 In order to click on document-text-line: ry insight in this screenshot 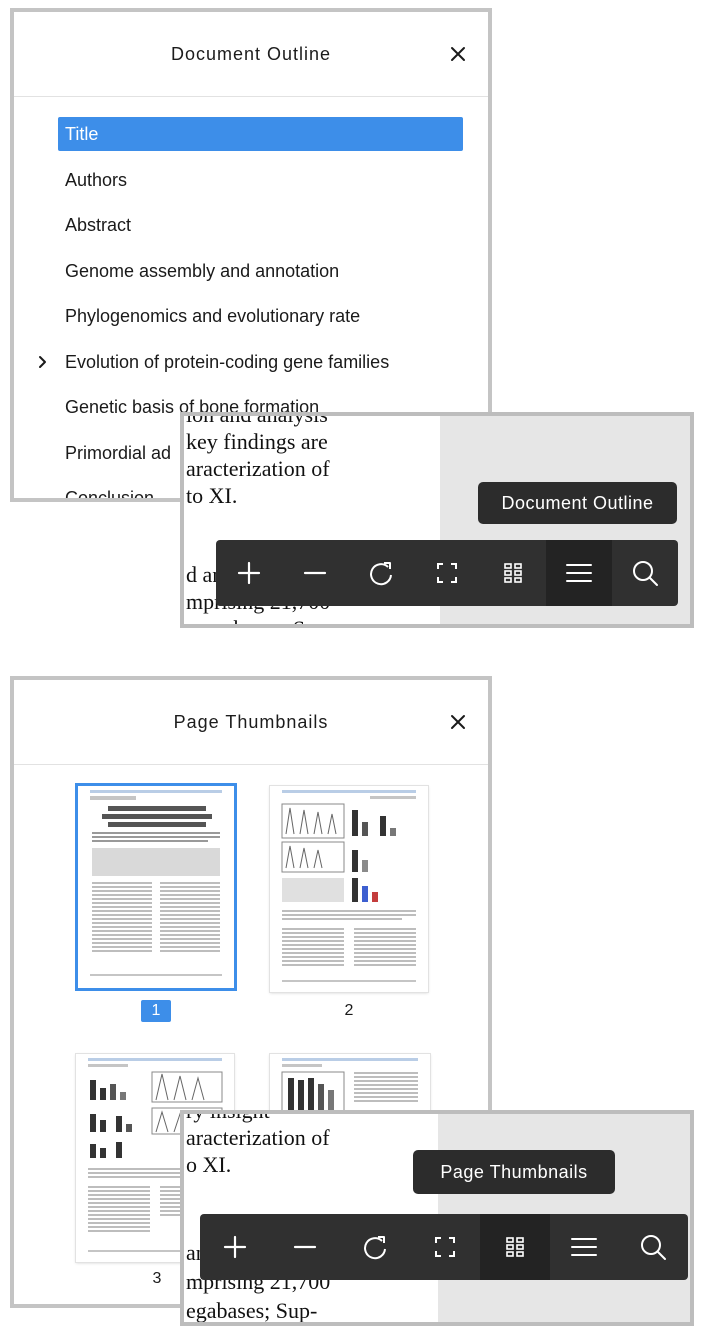, I will do `click(228, 1119)`.